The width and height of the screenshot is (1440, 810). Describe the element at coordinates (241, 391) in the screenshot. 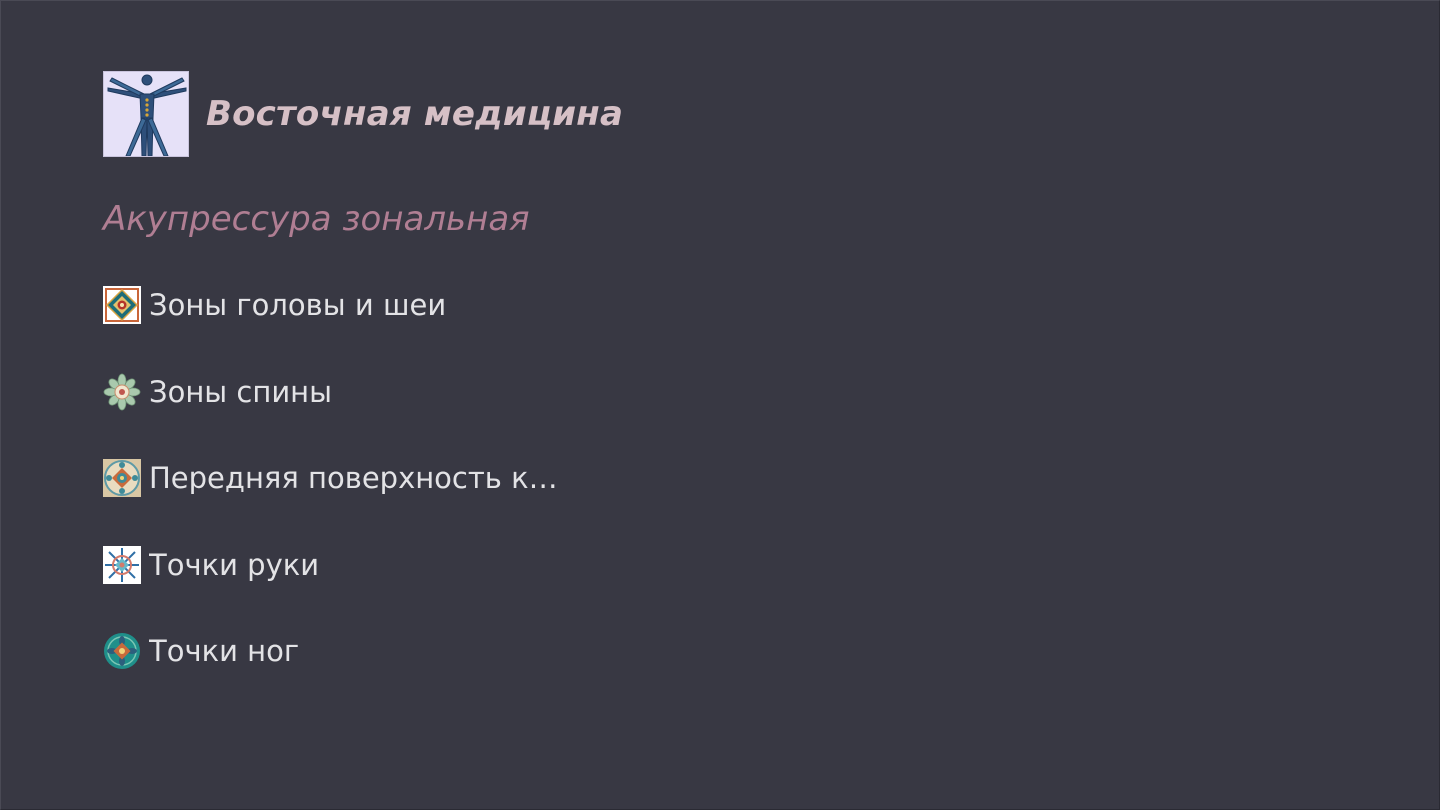

I see `menu-item-label: Зоны спины` at that location.